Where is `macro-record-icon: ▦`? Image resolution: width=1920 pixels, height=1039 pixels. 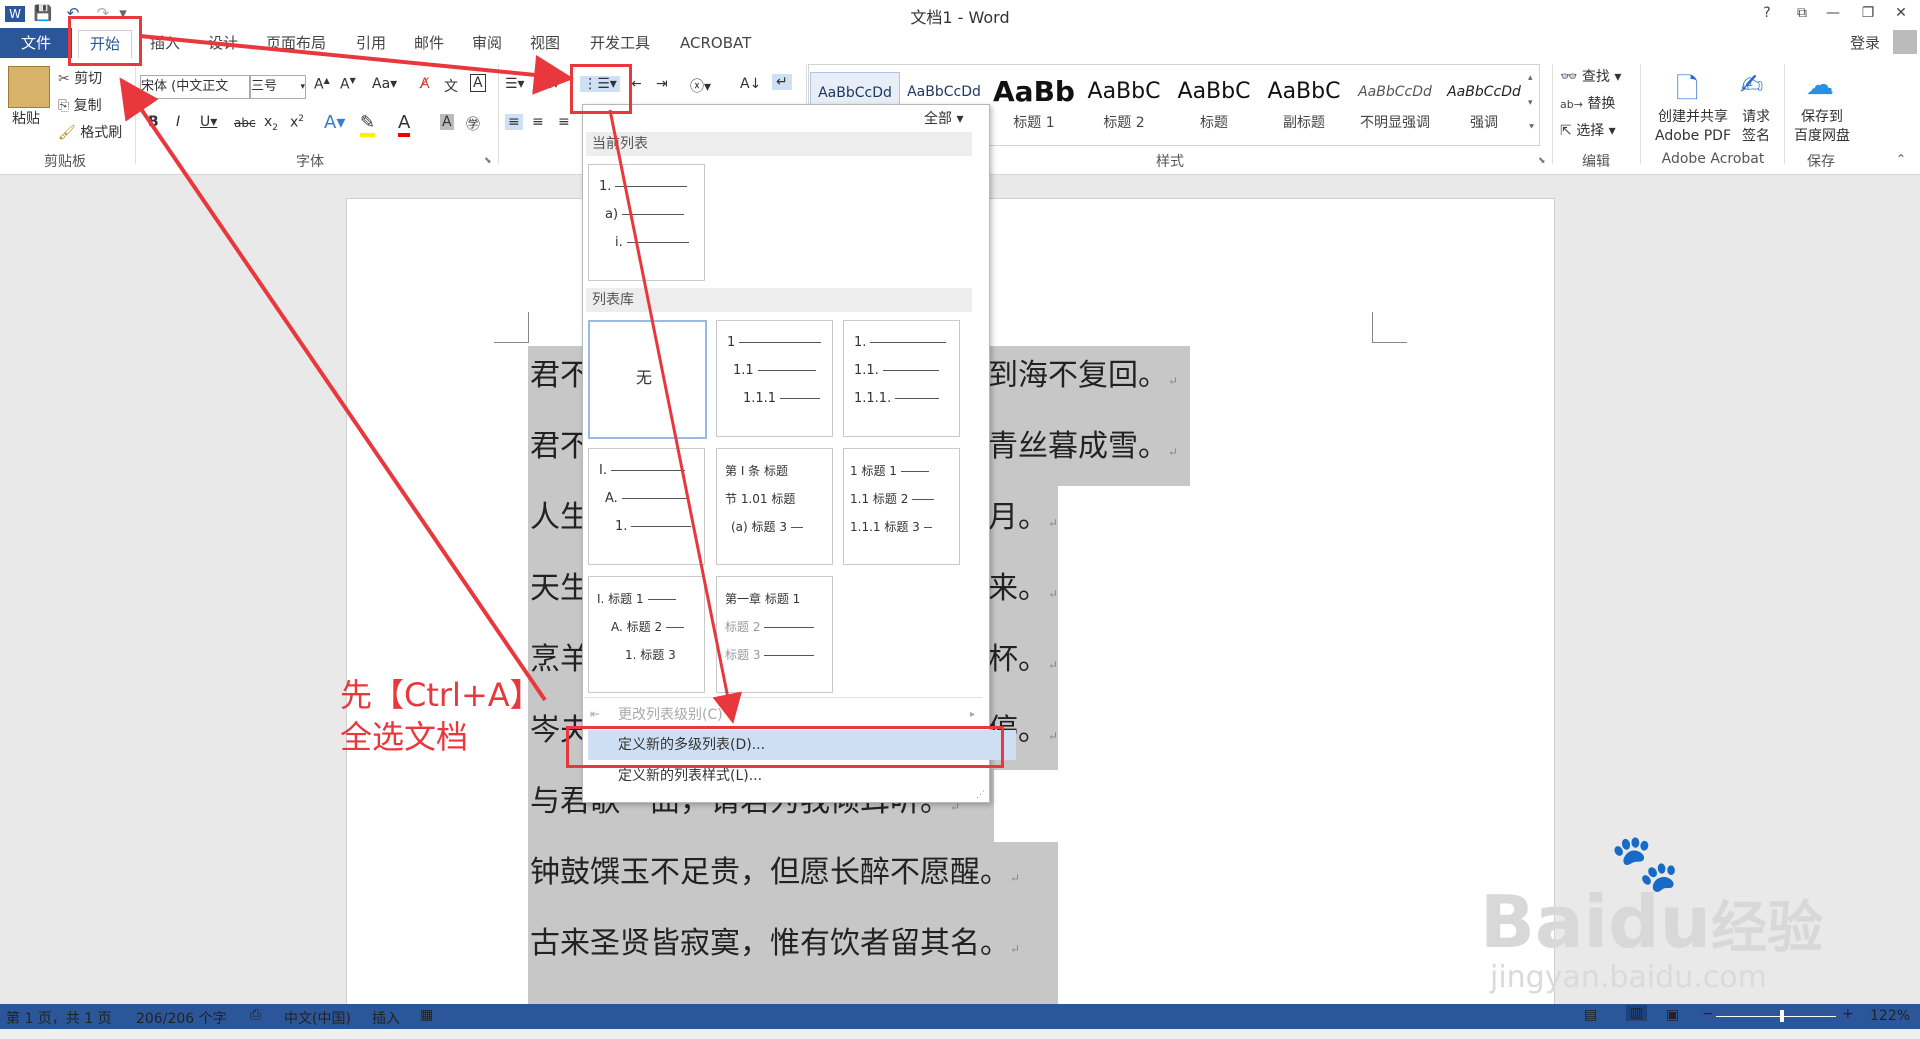 macro-record-icon: ▦ is located at coordinates (426, 1015).